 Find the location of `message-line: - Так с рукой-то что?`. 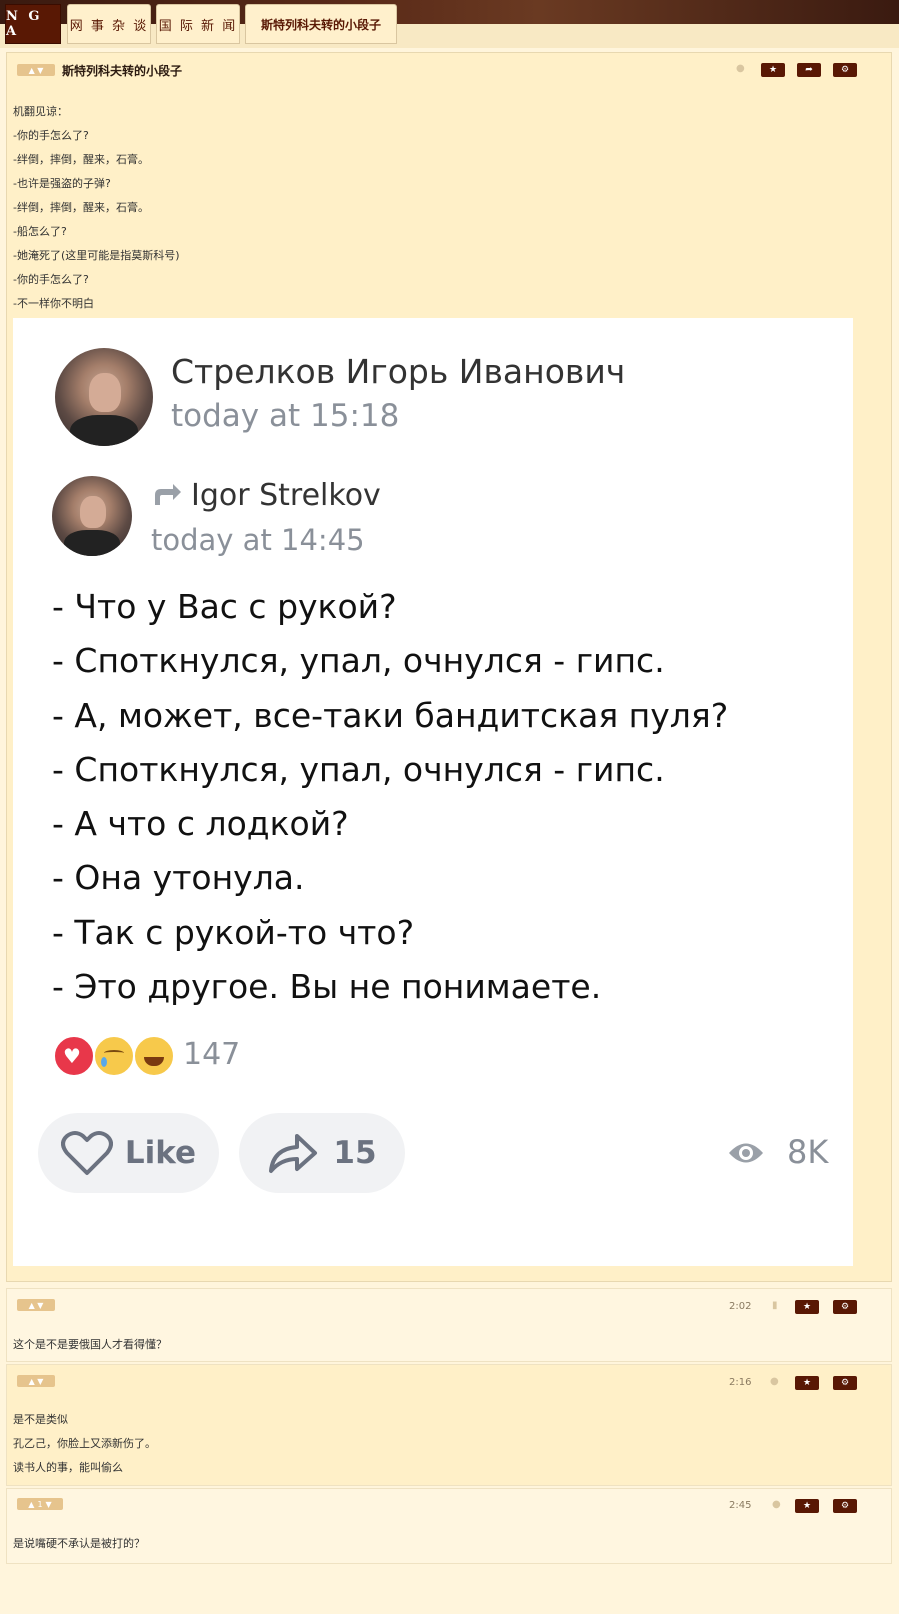

message-line: - Так с рукой-то что? is located at coordinates (233, 932).